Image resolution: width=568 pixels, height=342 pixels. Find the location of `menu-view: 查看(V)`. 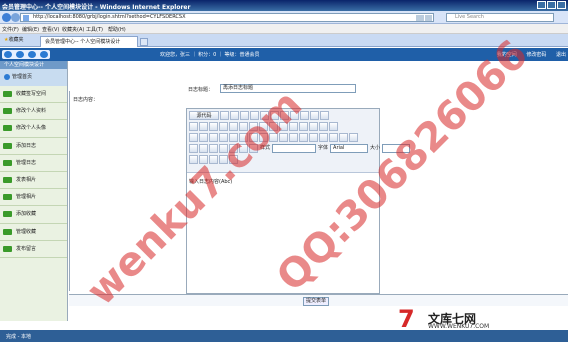

menu-view: 查看(V) is located at coordinates (50, 29).